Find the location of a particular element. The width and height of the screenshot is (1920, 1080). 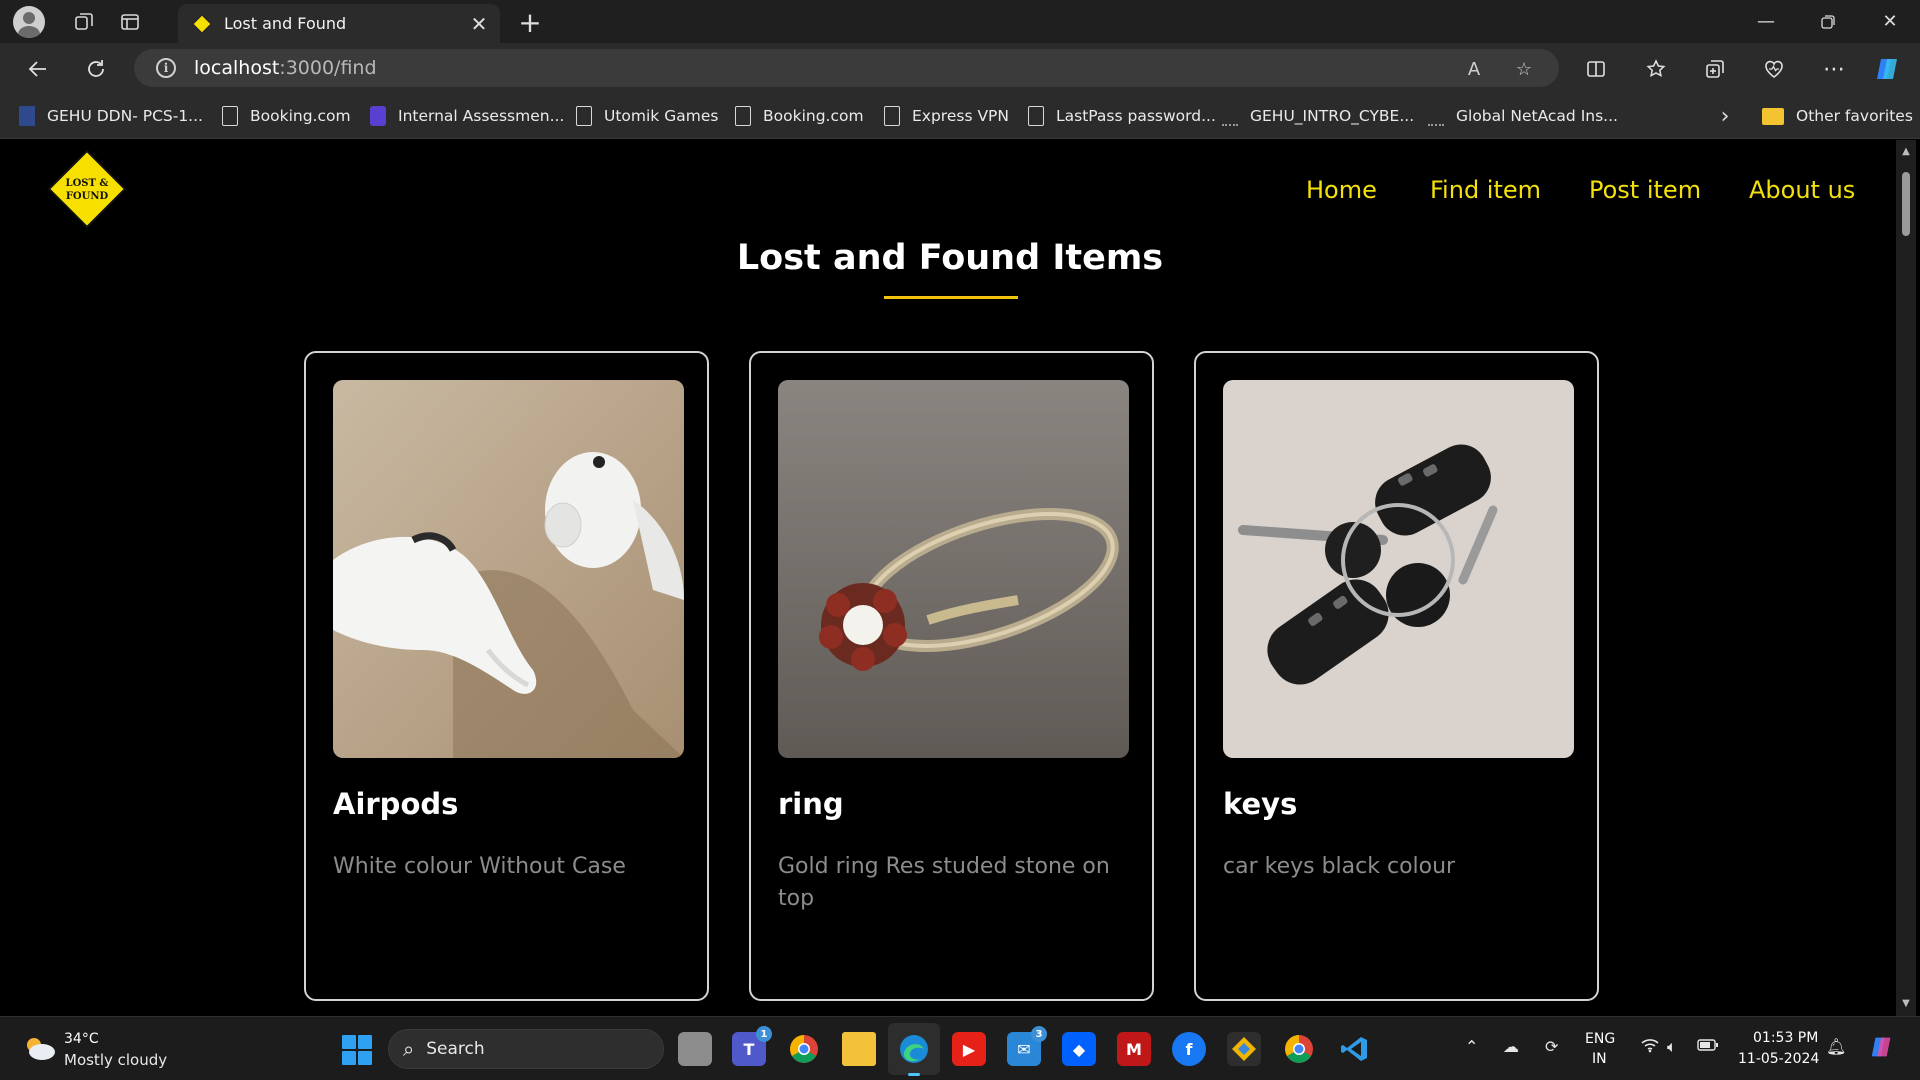

nav-find-item-link: Find item is located at coordinates (1485, 190).